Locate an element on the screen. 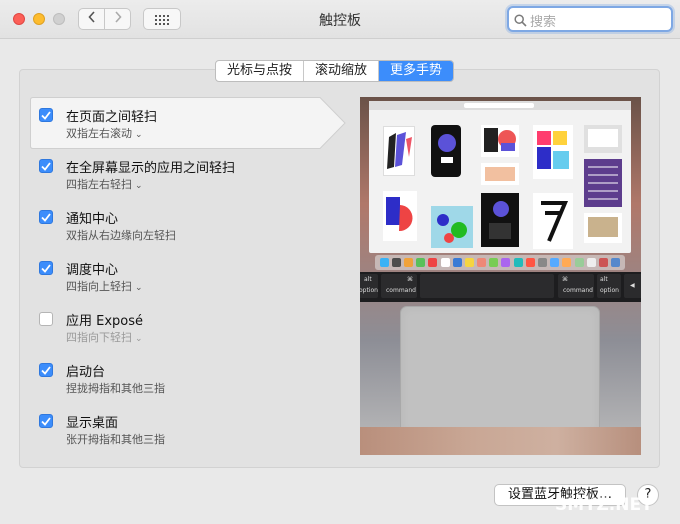 This screenshot has width=680, height=524. launchpad-checkbox is located at coordinates (46, 370).